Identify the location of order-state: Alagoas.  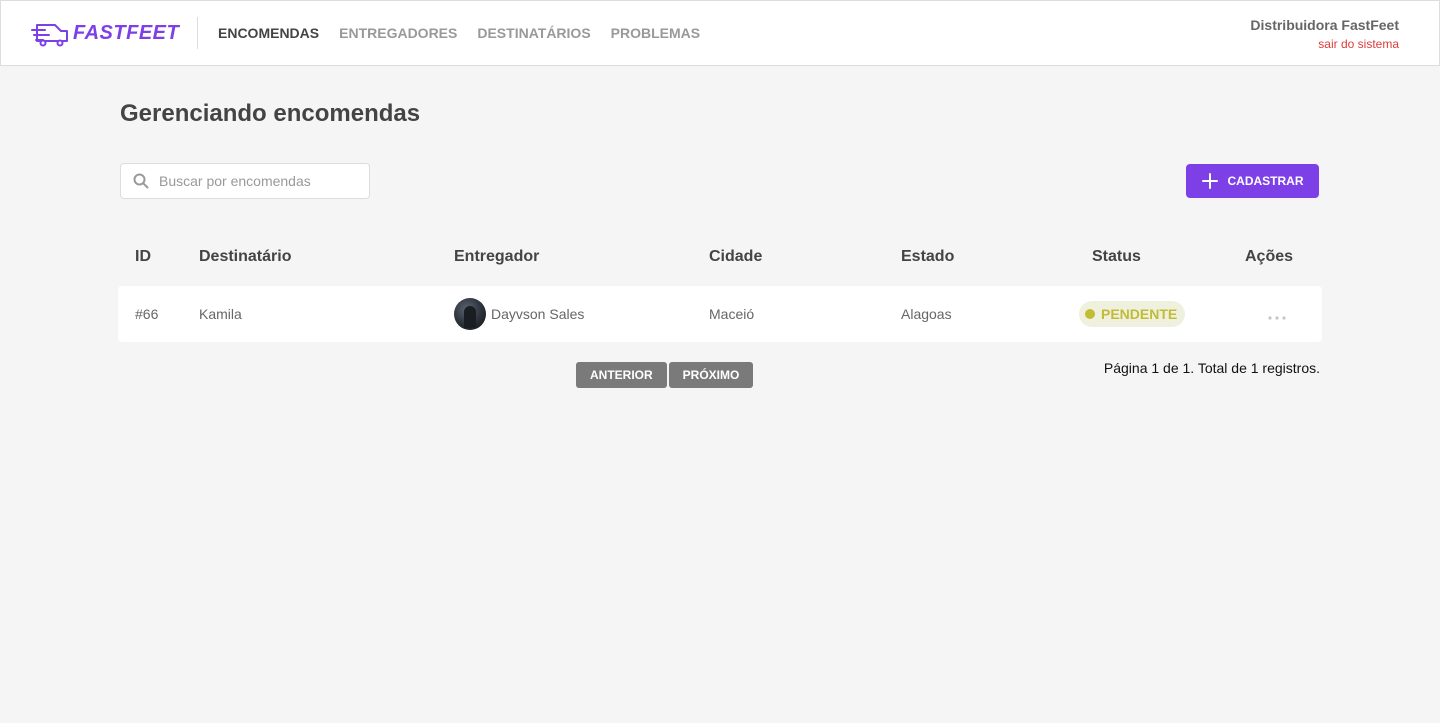
(926, 314).